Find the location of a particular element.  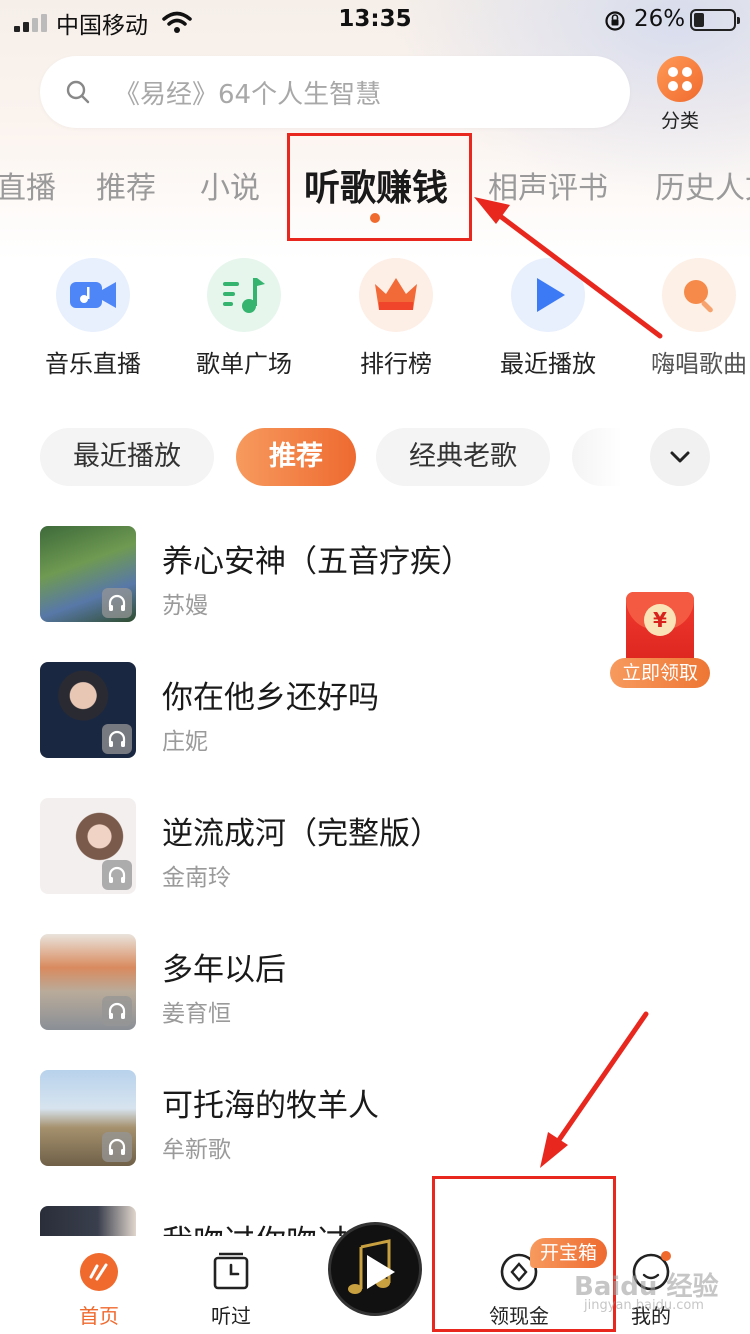

battery-icon is located at coordinates (715, 20).